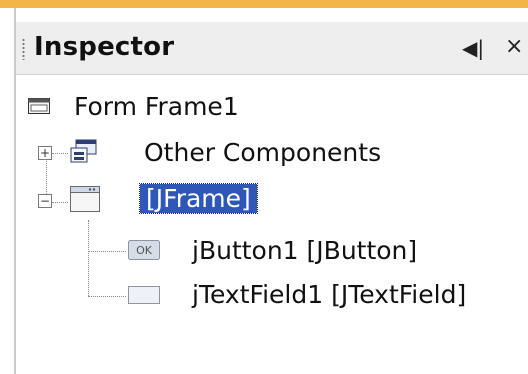 The image size is (528, 374). I want to click on tree-item-label: Other Components, so click(263, 152).